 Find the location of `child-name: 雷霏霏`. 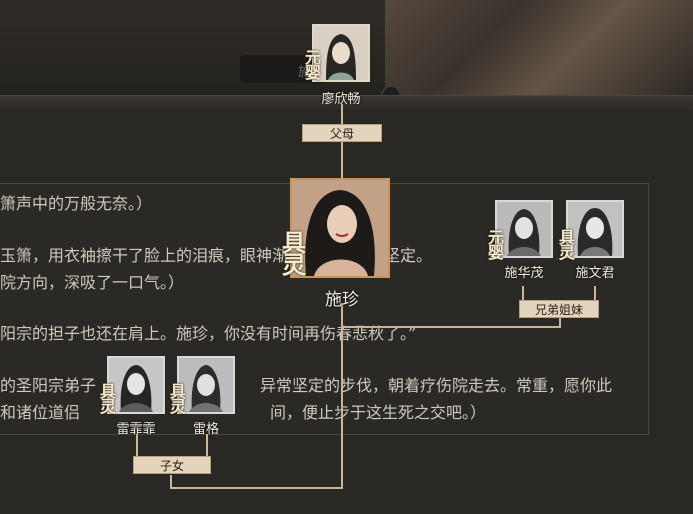

child-name: 雷霏霏 is located at coordinates (136, 429).